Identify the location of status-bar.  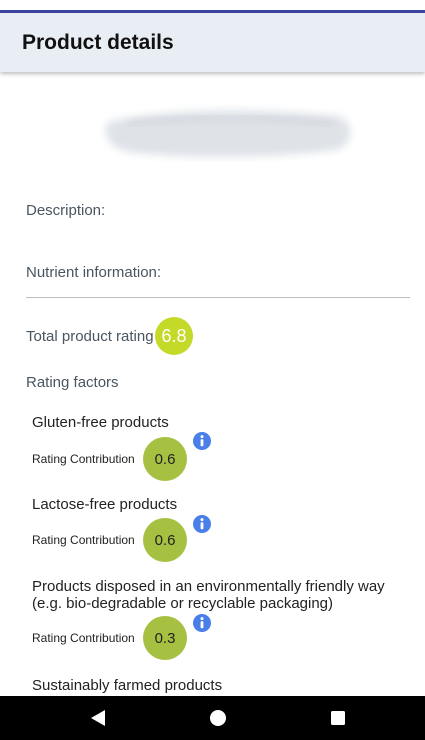
(212, 5).